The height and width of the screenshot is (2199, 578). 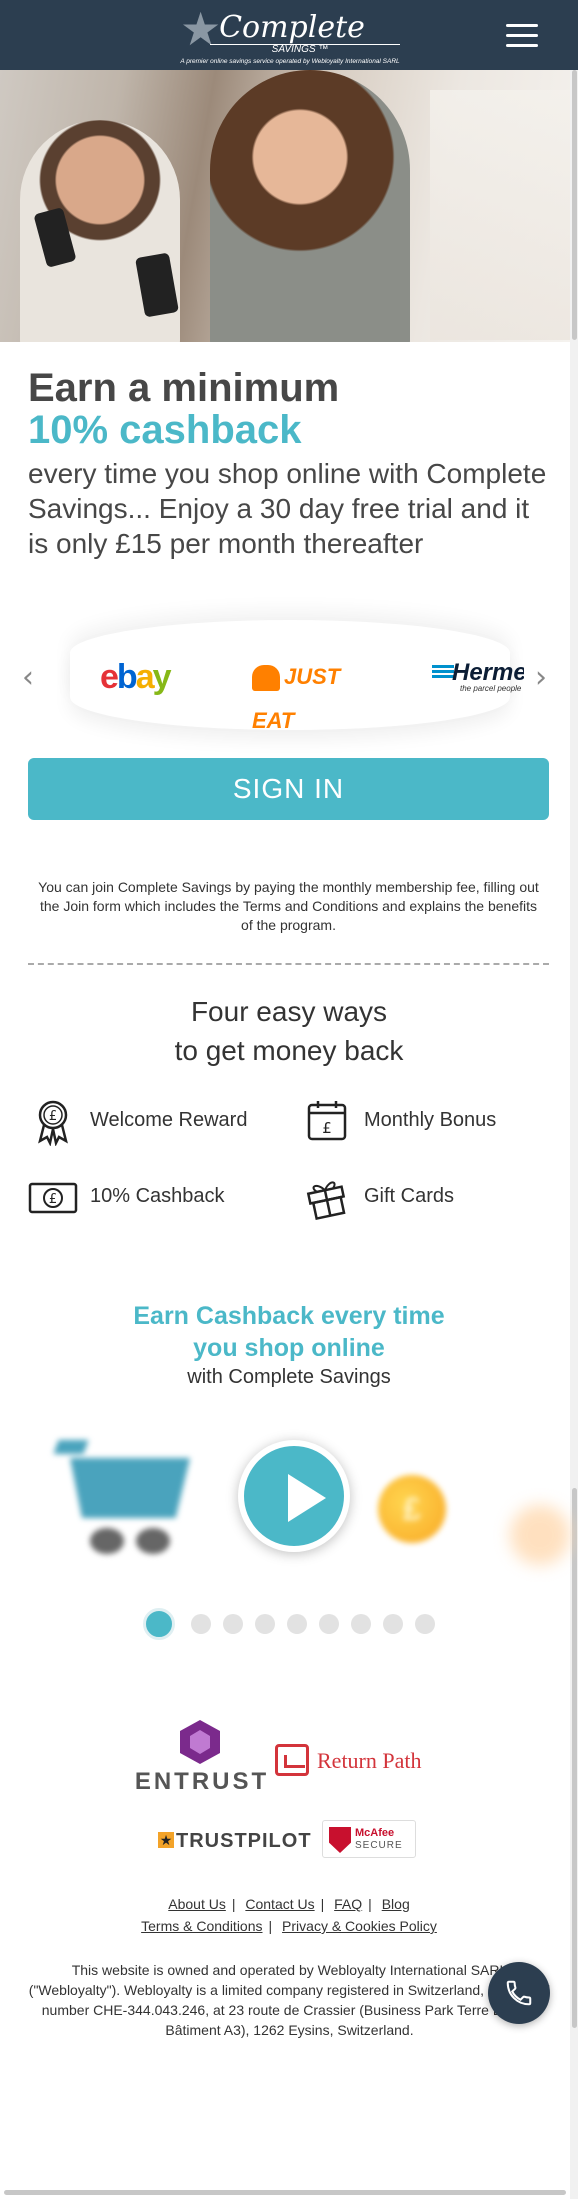 I want to click on logo-sub-text: SAVINGS ™, so click(x=300, y=49).